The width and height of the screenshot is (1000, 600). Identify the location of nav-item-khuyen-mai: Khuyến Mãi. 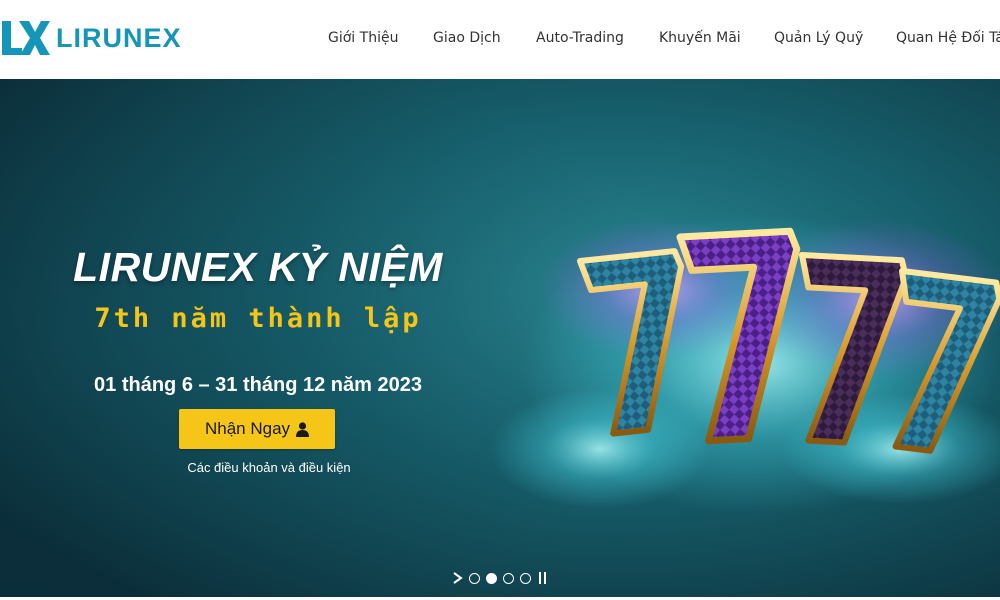
(700, 38).